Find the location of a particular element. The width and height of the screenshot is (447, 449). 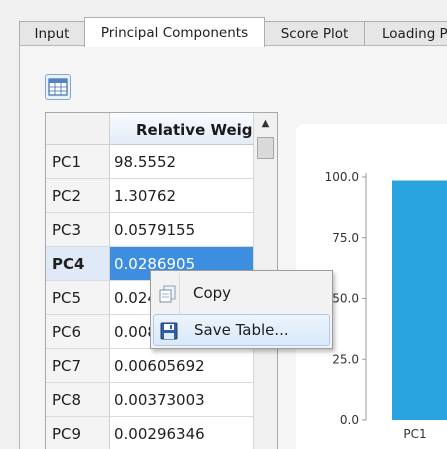

y-tick-label: 50.0 is located at coordinates (345, 299).